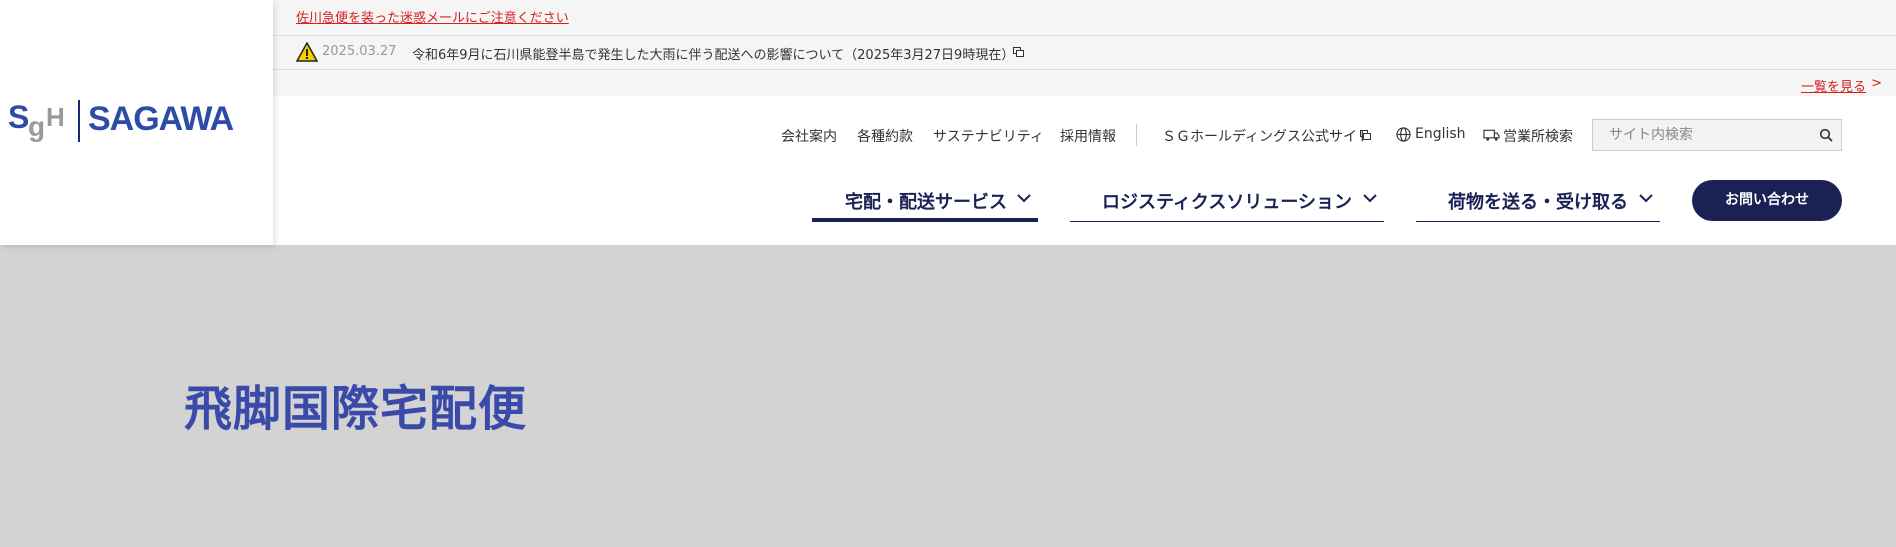 The image size is (1896, 547). What do you see at coordinates (356, 409) in the screenshot?
I see `page-title: 飛脚国際宅配便` at bounding box center [356, 409].